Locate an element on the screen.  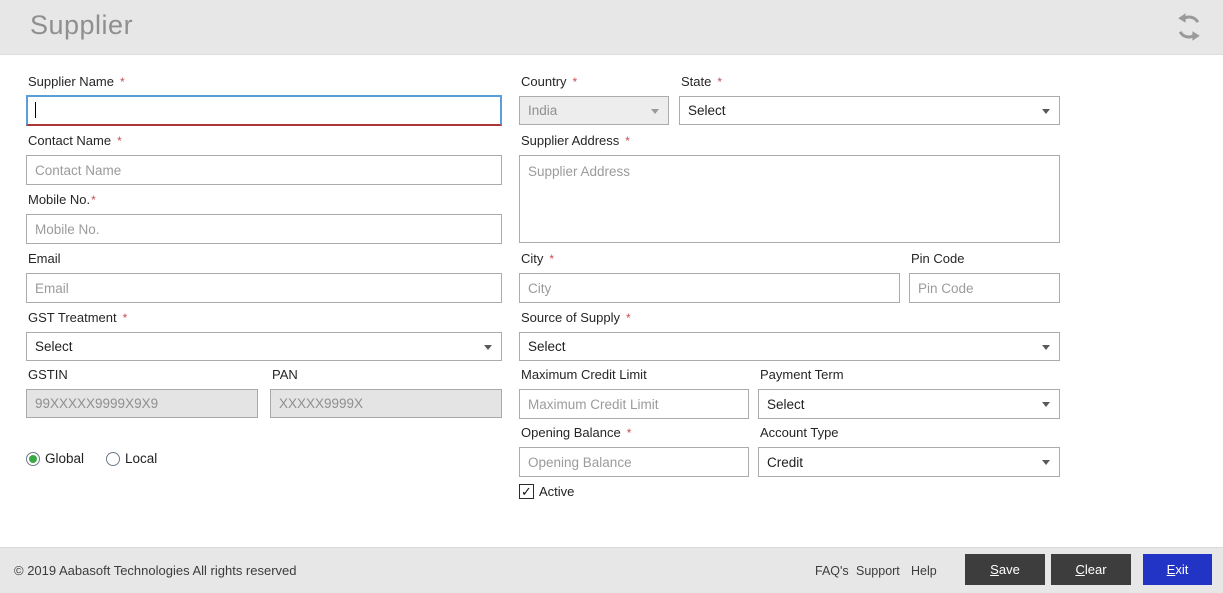
footer-link-faqs: FAQ's is located at coordinates (832, 571).